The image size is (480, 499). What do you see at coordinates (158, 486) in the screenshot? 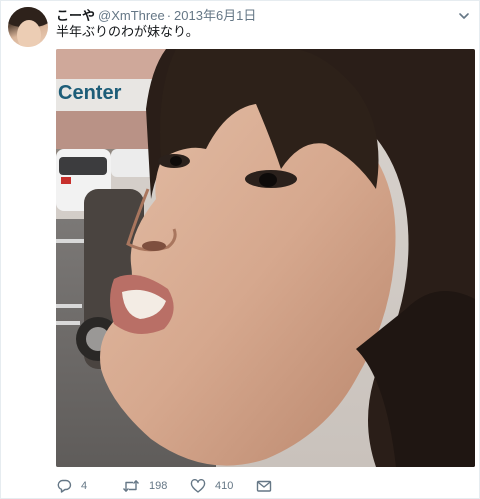
I see `retweet-count: 198` at bounding box center [158, 486].